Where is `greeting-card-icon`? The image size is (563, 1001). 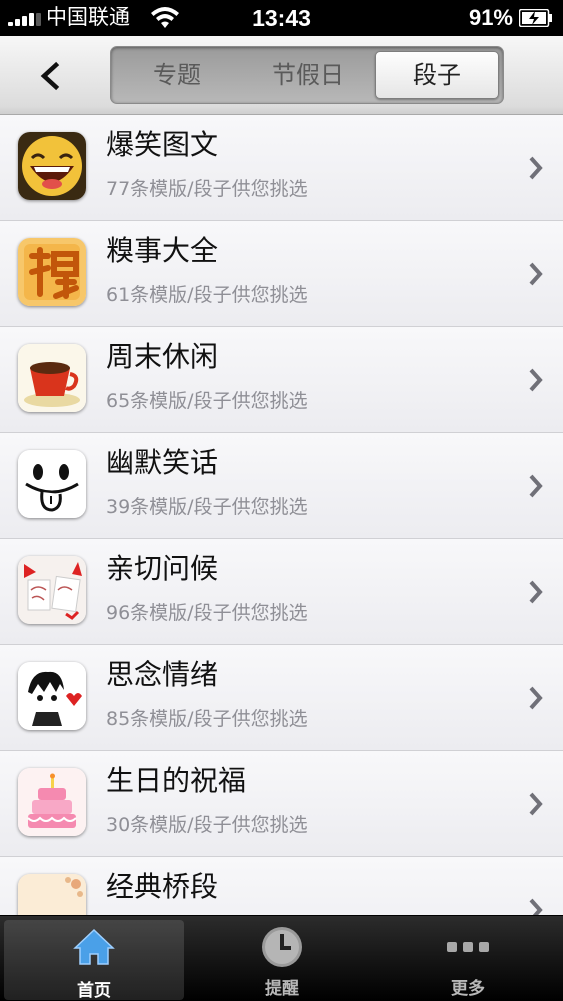 greeting-card-icon is located at coordinates (52, 590).